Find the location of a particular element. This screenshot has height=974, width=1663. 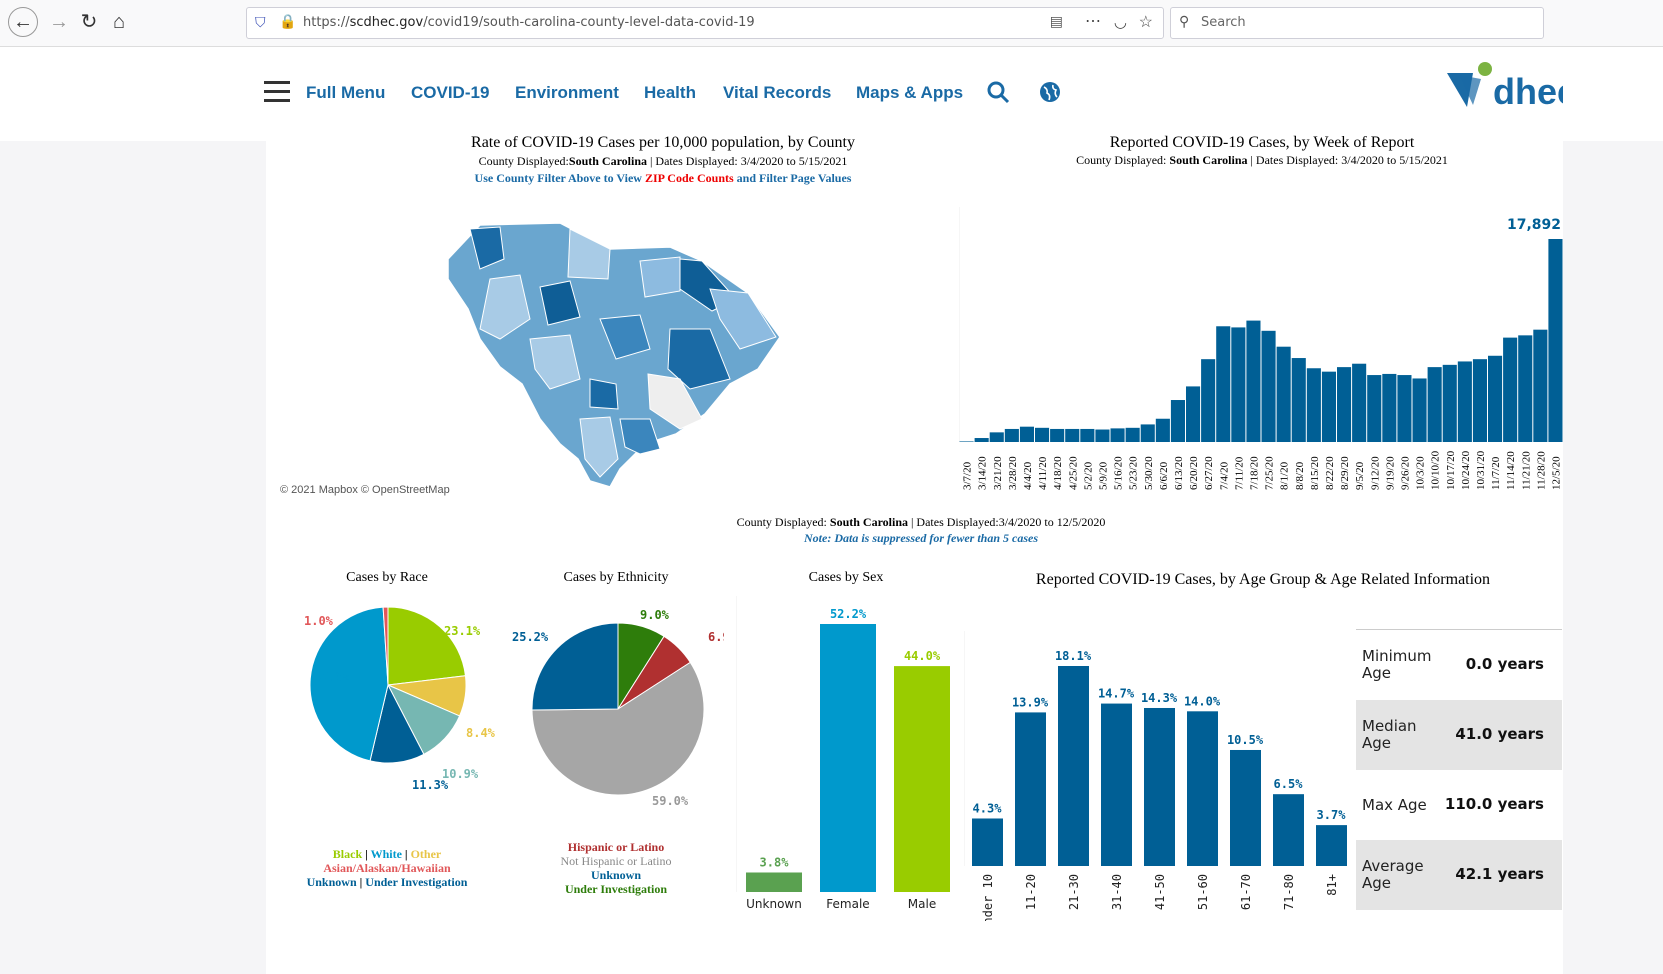

browser-search-input: ⚲ Search is located at coordinates (1357, 23).